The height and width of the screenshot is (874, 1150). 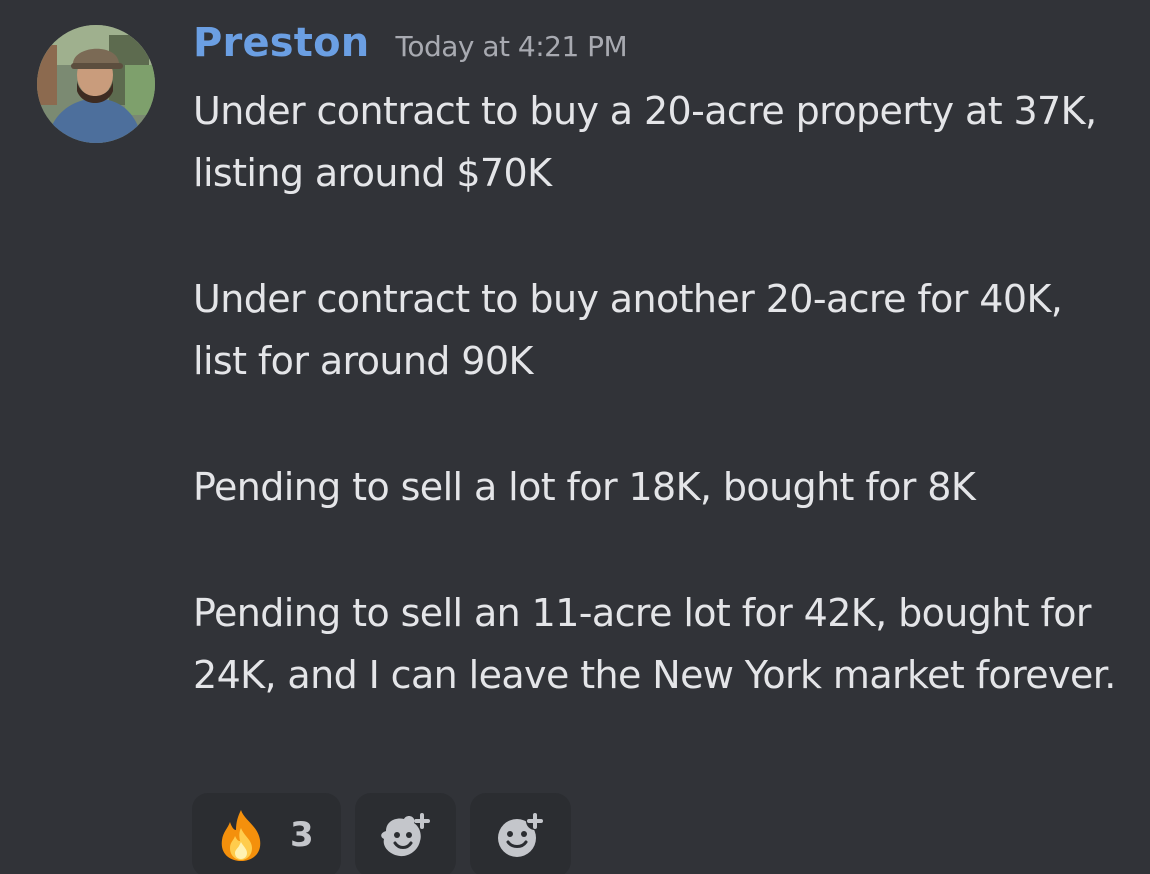 I want to click on add-reaction-button, so click(x=520, y=833).